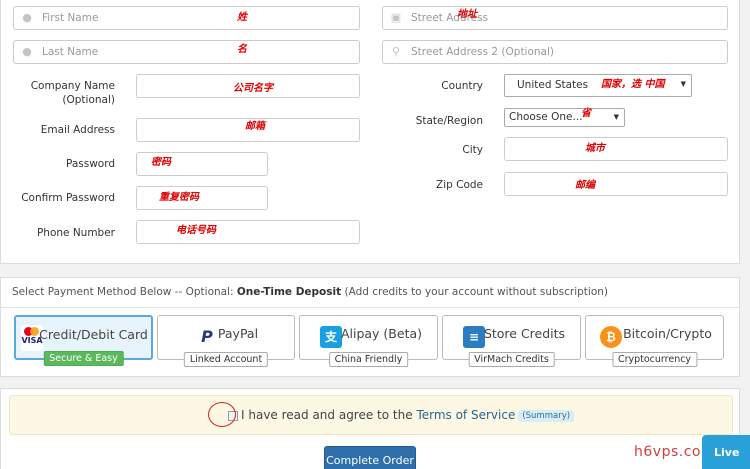  I want to click on country-label: Country, so click(462, 86).